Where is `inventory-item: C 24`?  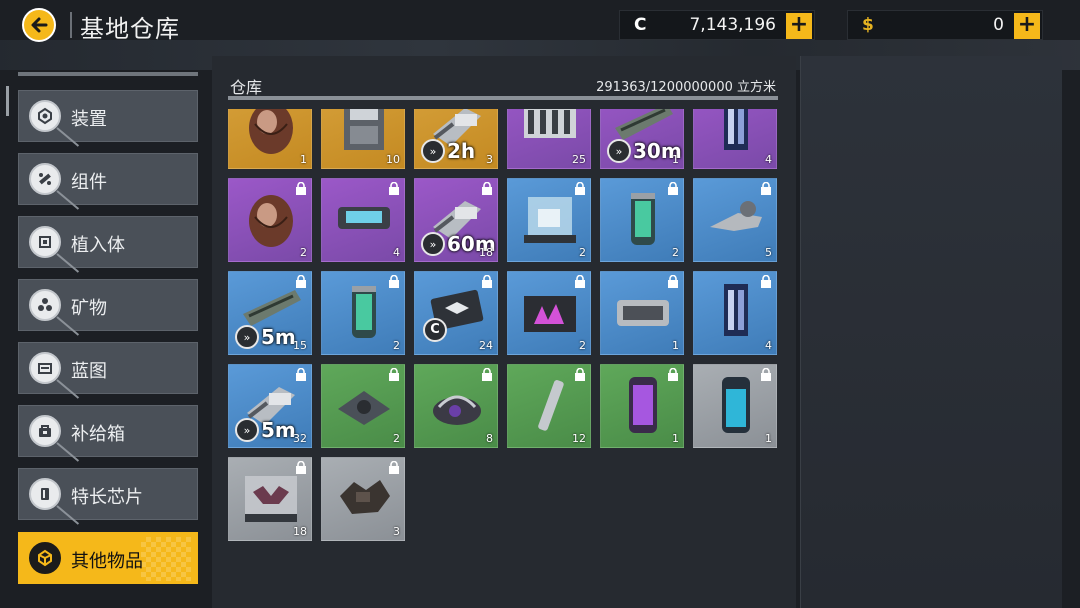
inventory-item: C 24 is located at coordinates (456, 313).